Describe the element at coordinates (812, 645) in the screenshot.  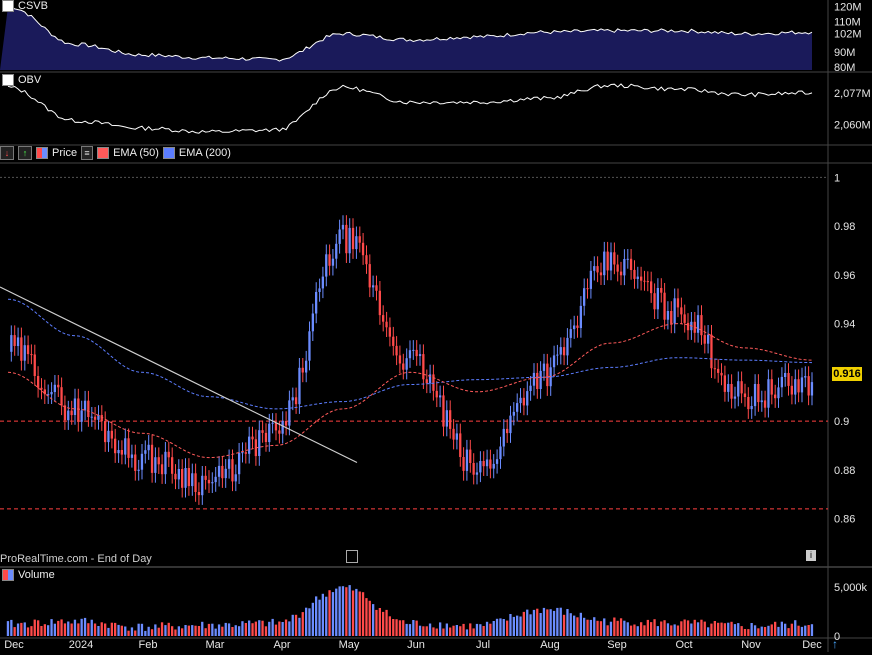
I see `x-tick-label: Dec` at that location.